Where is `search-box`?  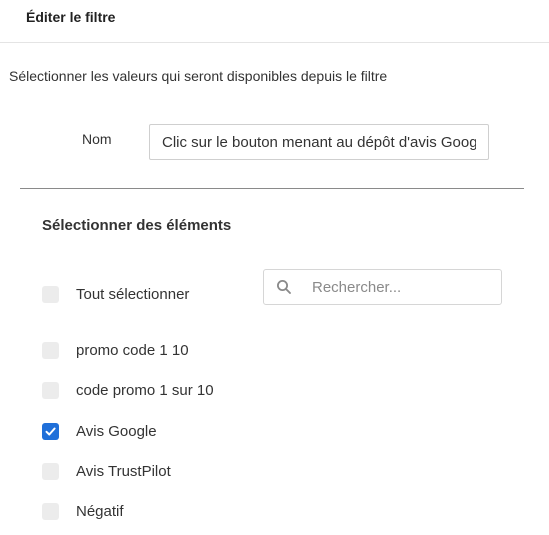 search-box is located at coordinates (382, 287).